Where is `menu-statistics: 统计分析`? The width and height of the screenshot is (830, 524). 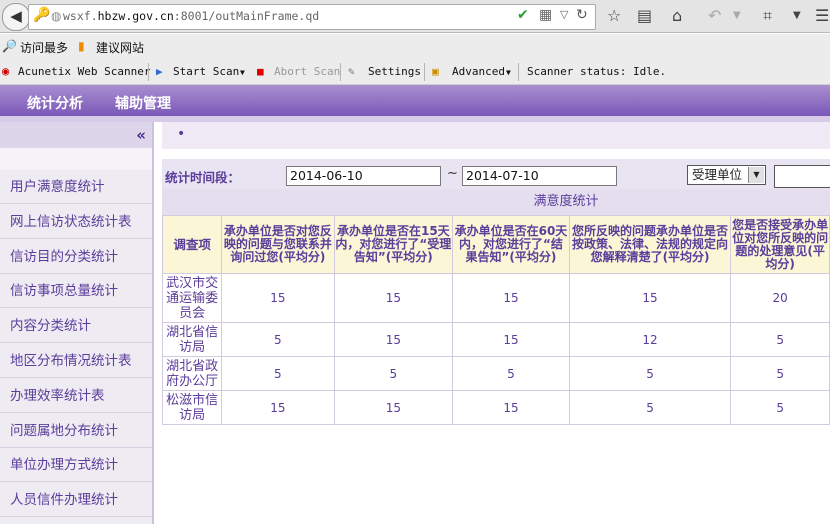 menu-statistics: 统计分析 is located at coordinates (55, 103).